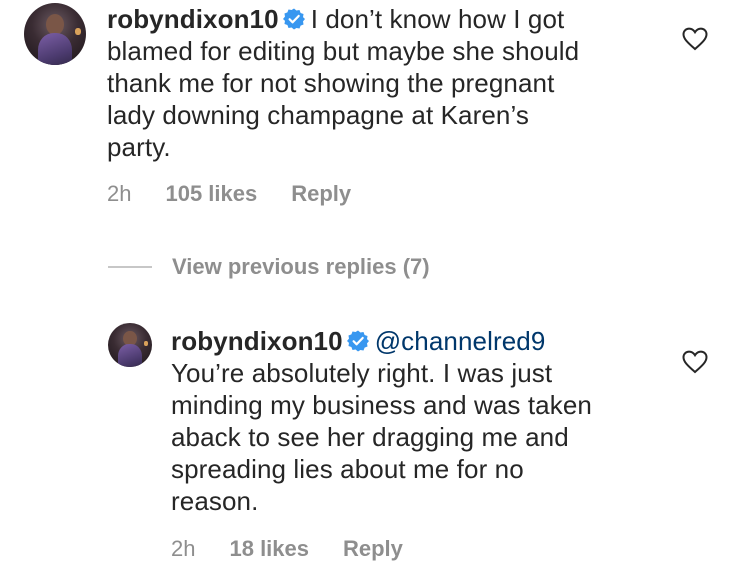 Image resolution: width=750 pixels, height=575 pixels. Describe the element at coordinates (331, 83) in the screenshot. I see `comment-line: thank me for not showing the pregnant` at that location.